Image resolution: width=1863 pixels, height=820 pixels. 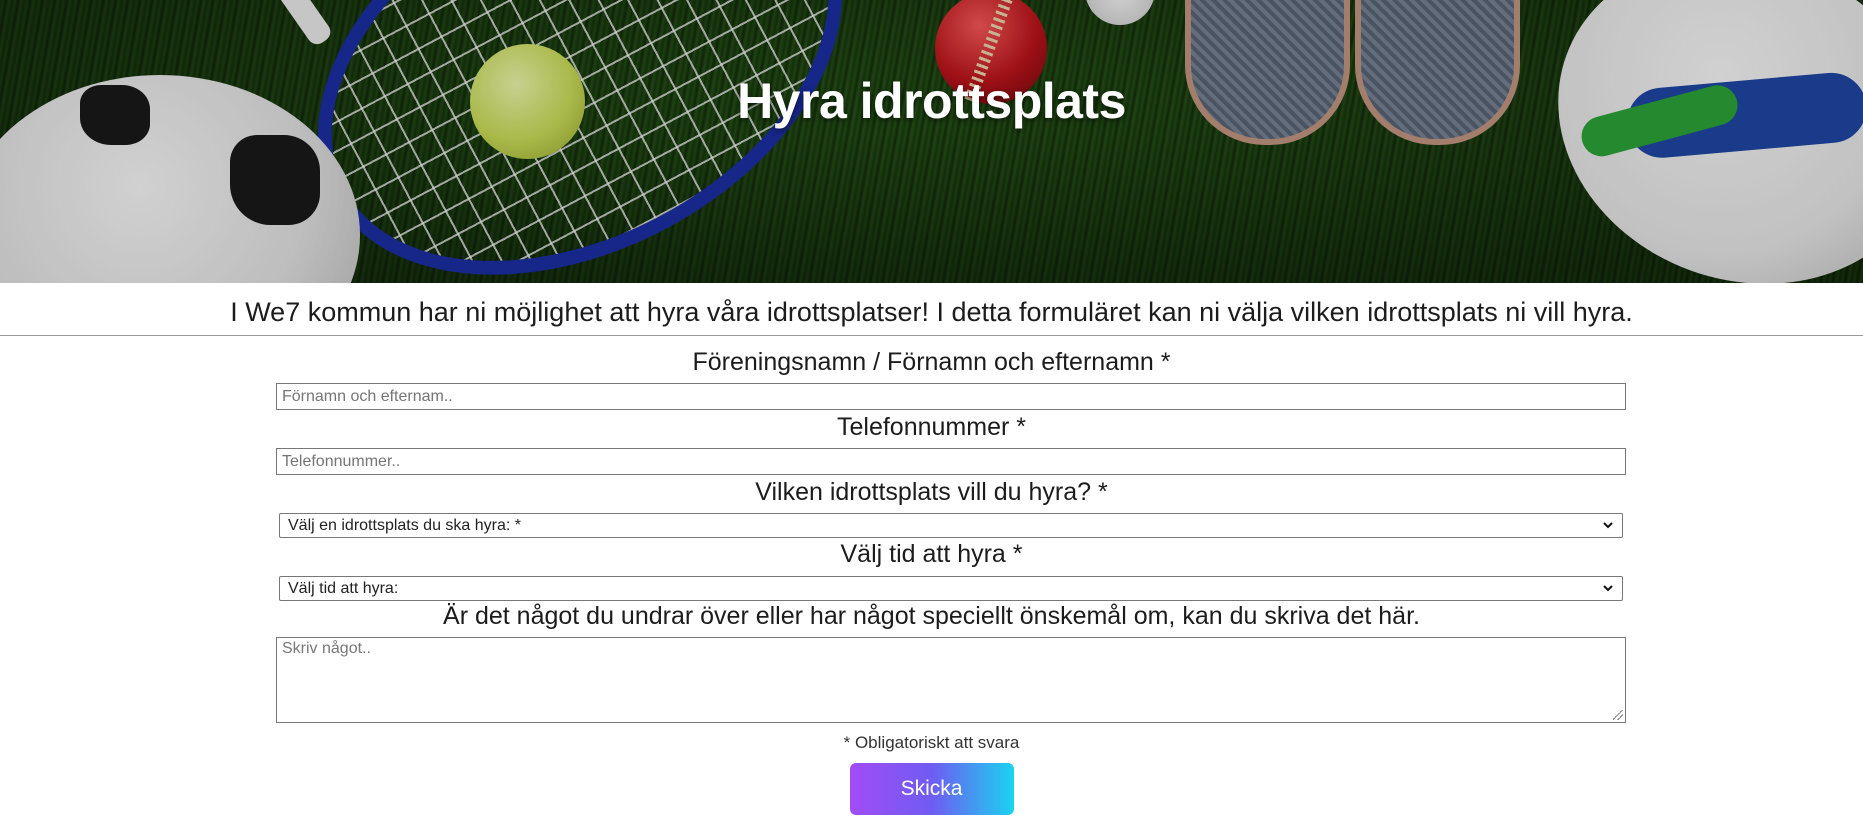 I want to click on resize-grip-icon, so click(x=1618, y=715).